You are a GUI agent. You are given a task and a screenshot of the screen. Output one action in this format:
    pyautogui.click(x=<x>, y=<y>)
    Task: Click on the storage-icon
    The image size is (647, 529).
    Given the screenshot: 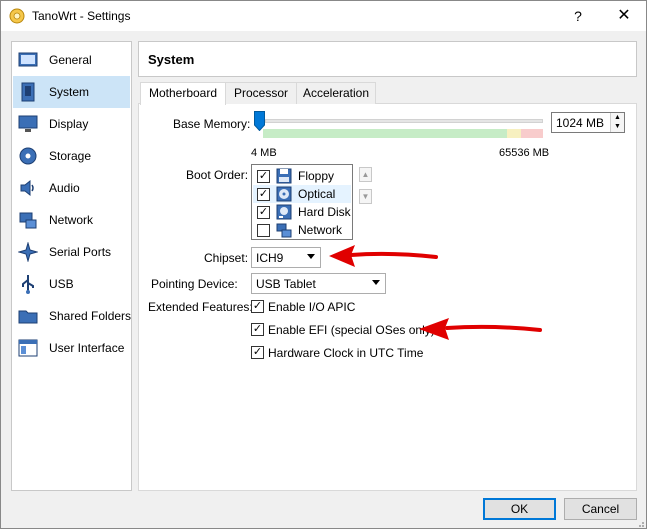 What is the action you would take?
    pyautogui.click(x=28, y=156)
    